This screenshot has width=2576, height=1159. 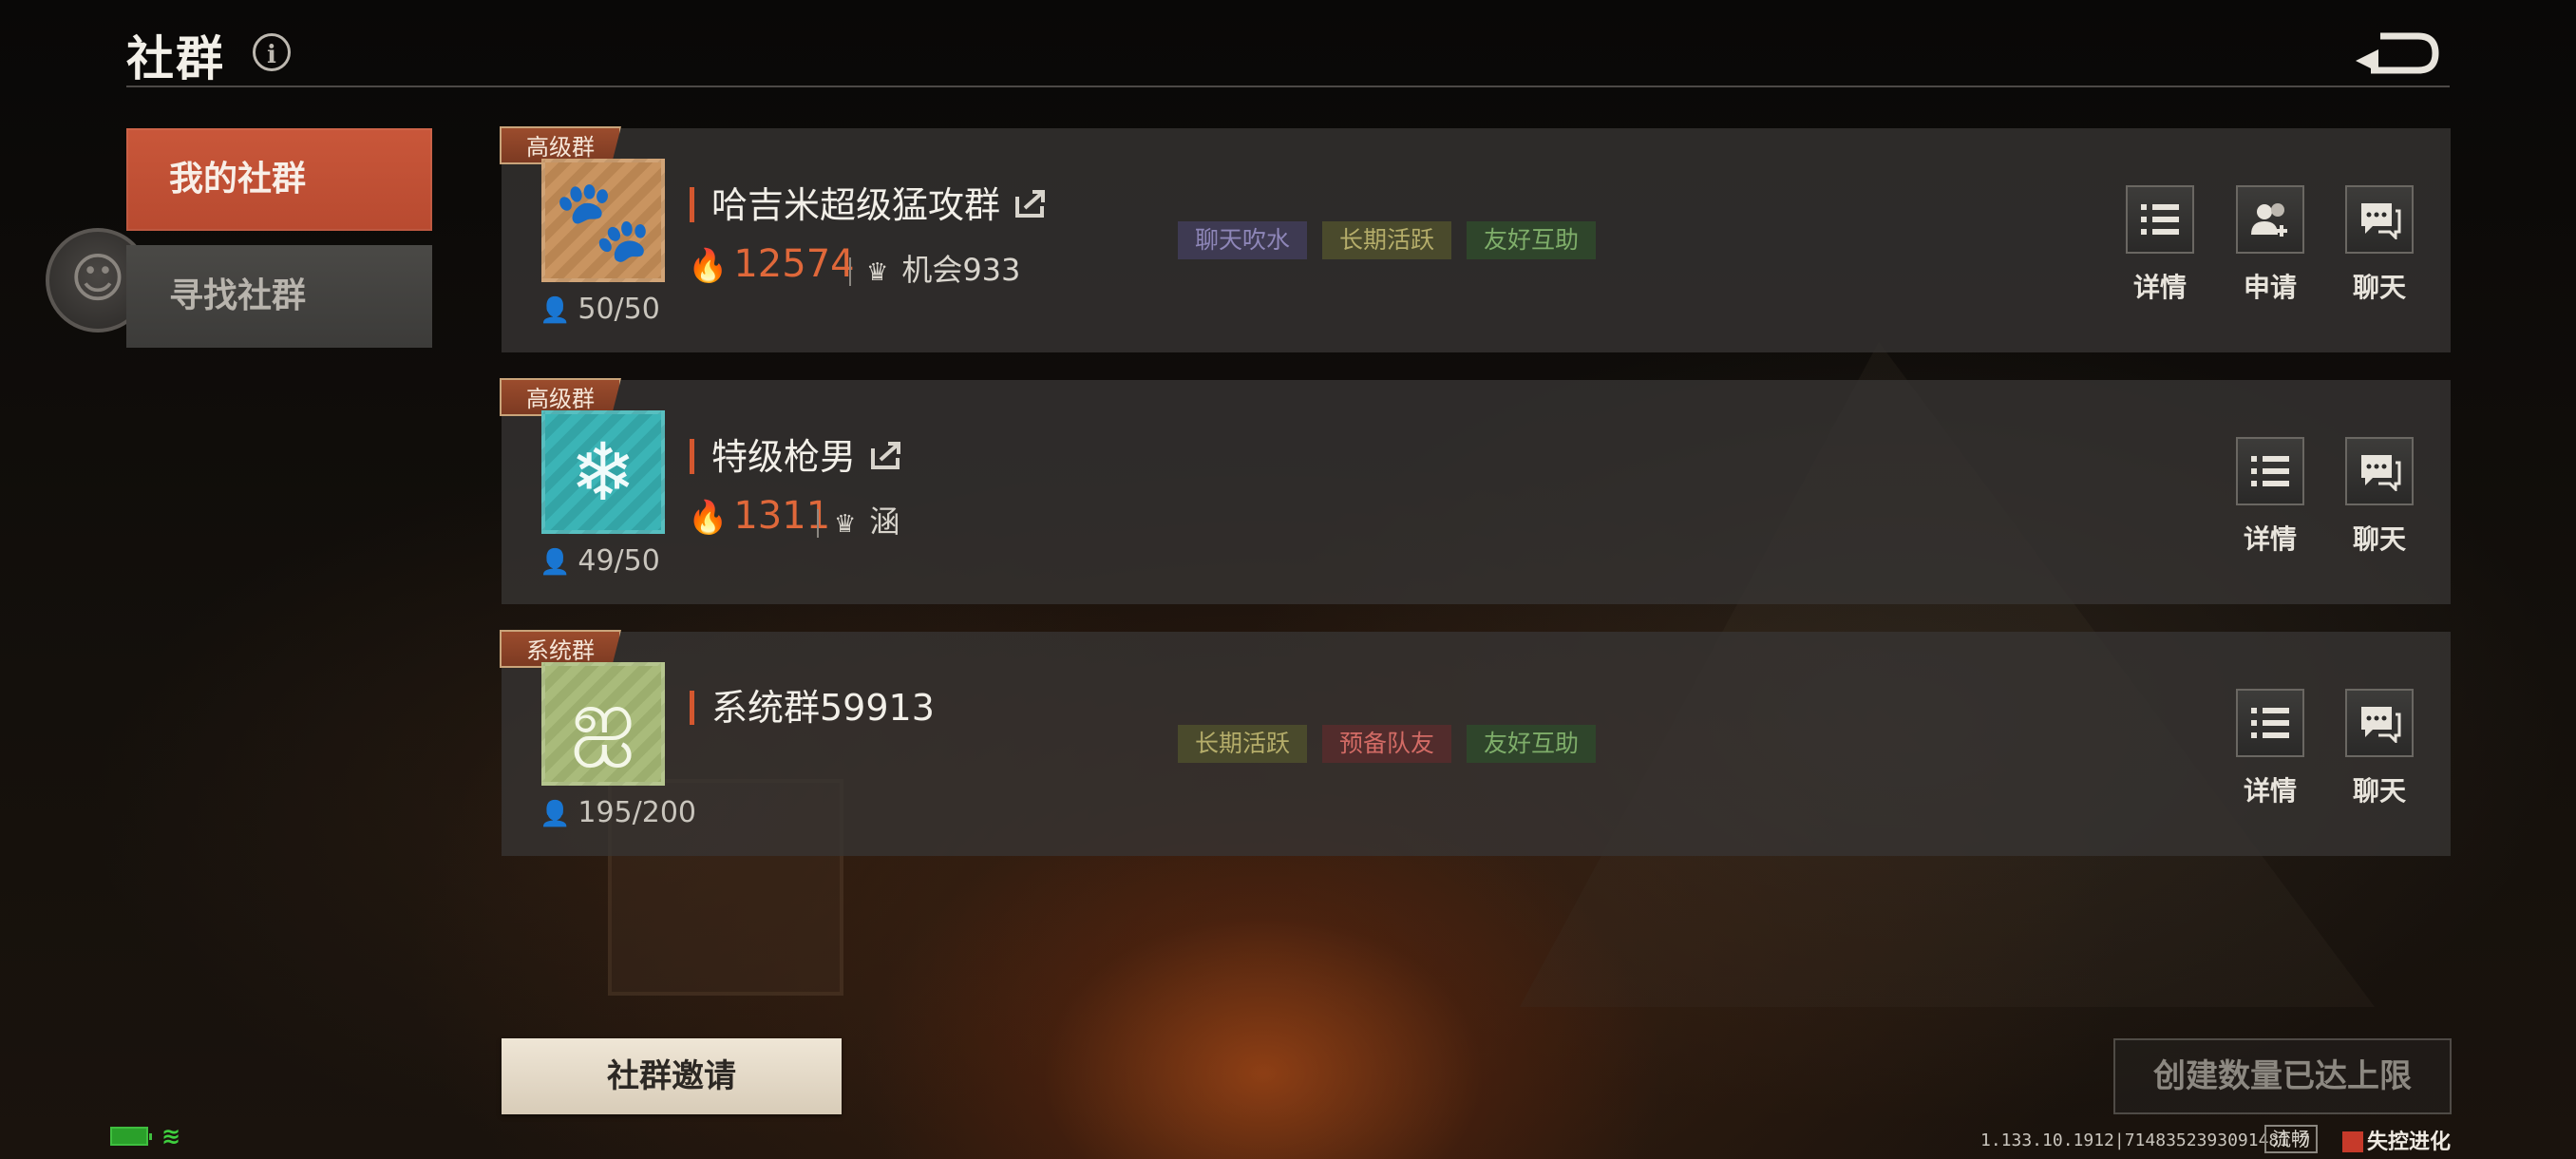 What do you see at coordinates (272, 52) in the screenshot?
I see `info-icon: i` at bounding box center [272, 52].